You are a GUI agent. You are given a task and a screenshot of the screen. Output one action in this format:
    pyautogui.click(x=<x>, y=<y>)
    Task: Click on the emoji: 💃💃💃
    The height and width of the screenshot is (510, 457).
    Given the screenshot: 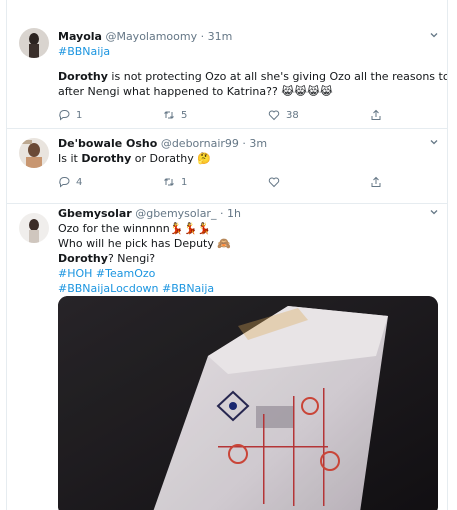 What is the action you would take?
    pyautogui.click(x=190, y=228)
    